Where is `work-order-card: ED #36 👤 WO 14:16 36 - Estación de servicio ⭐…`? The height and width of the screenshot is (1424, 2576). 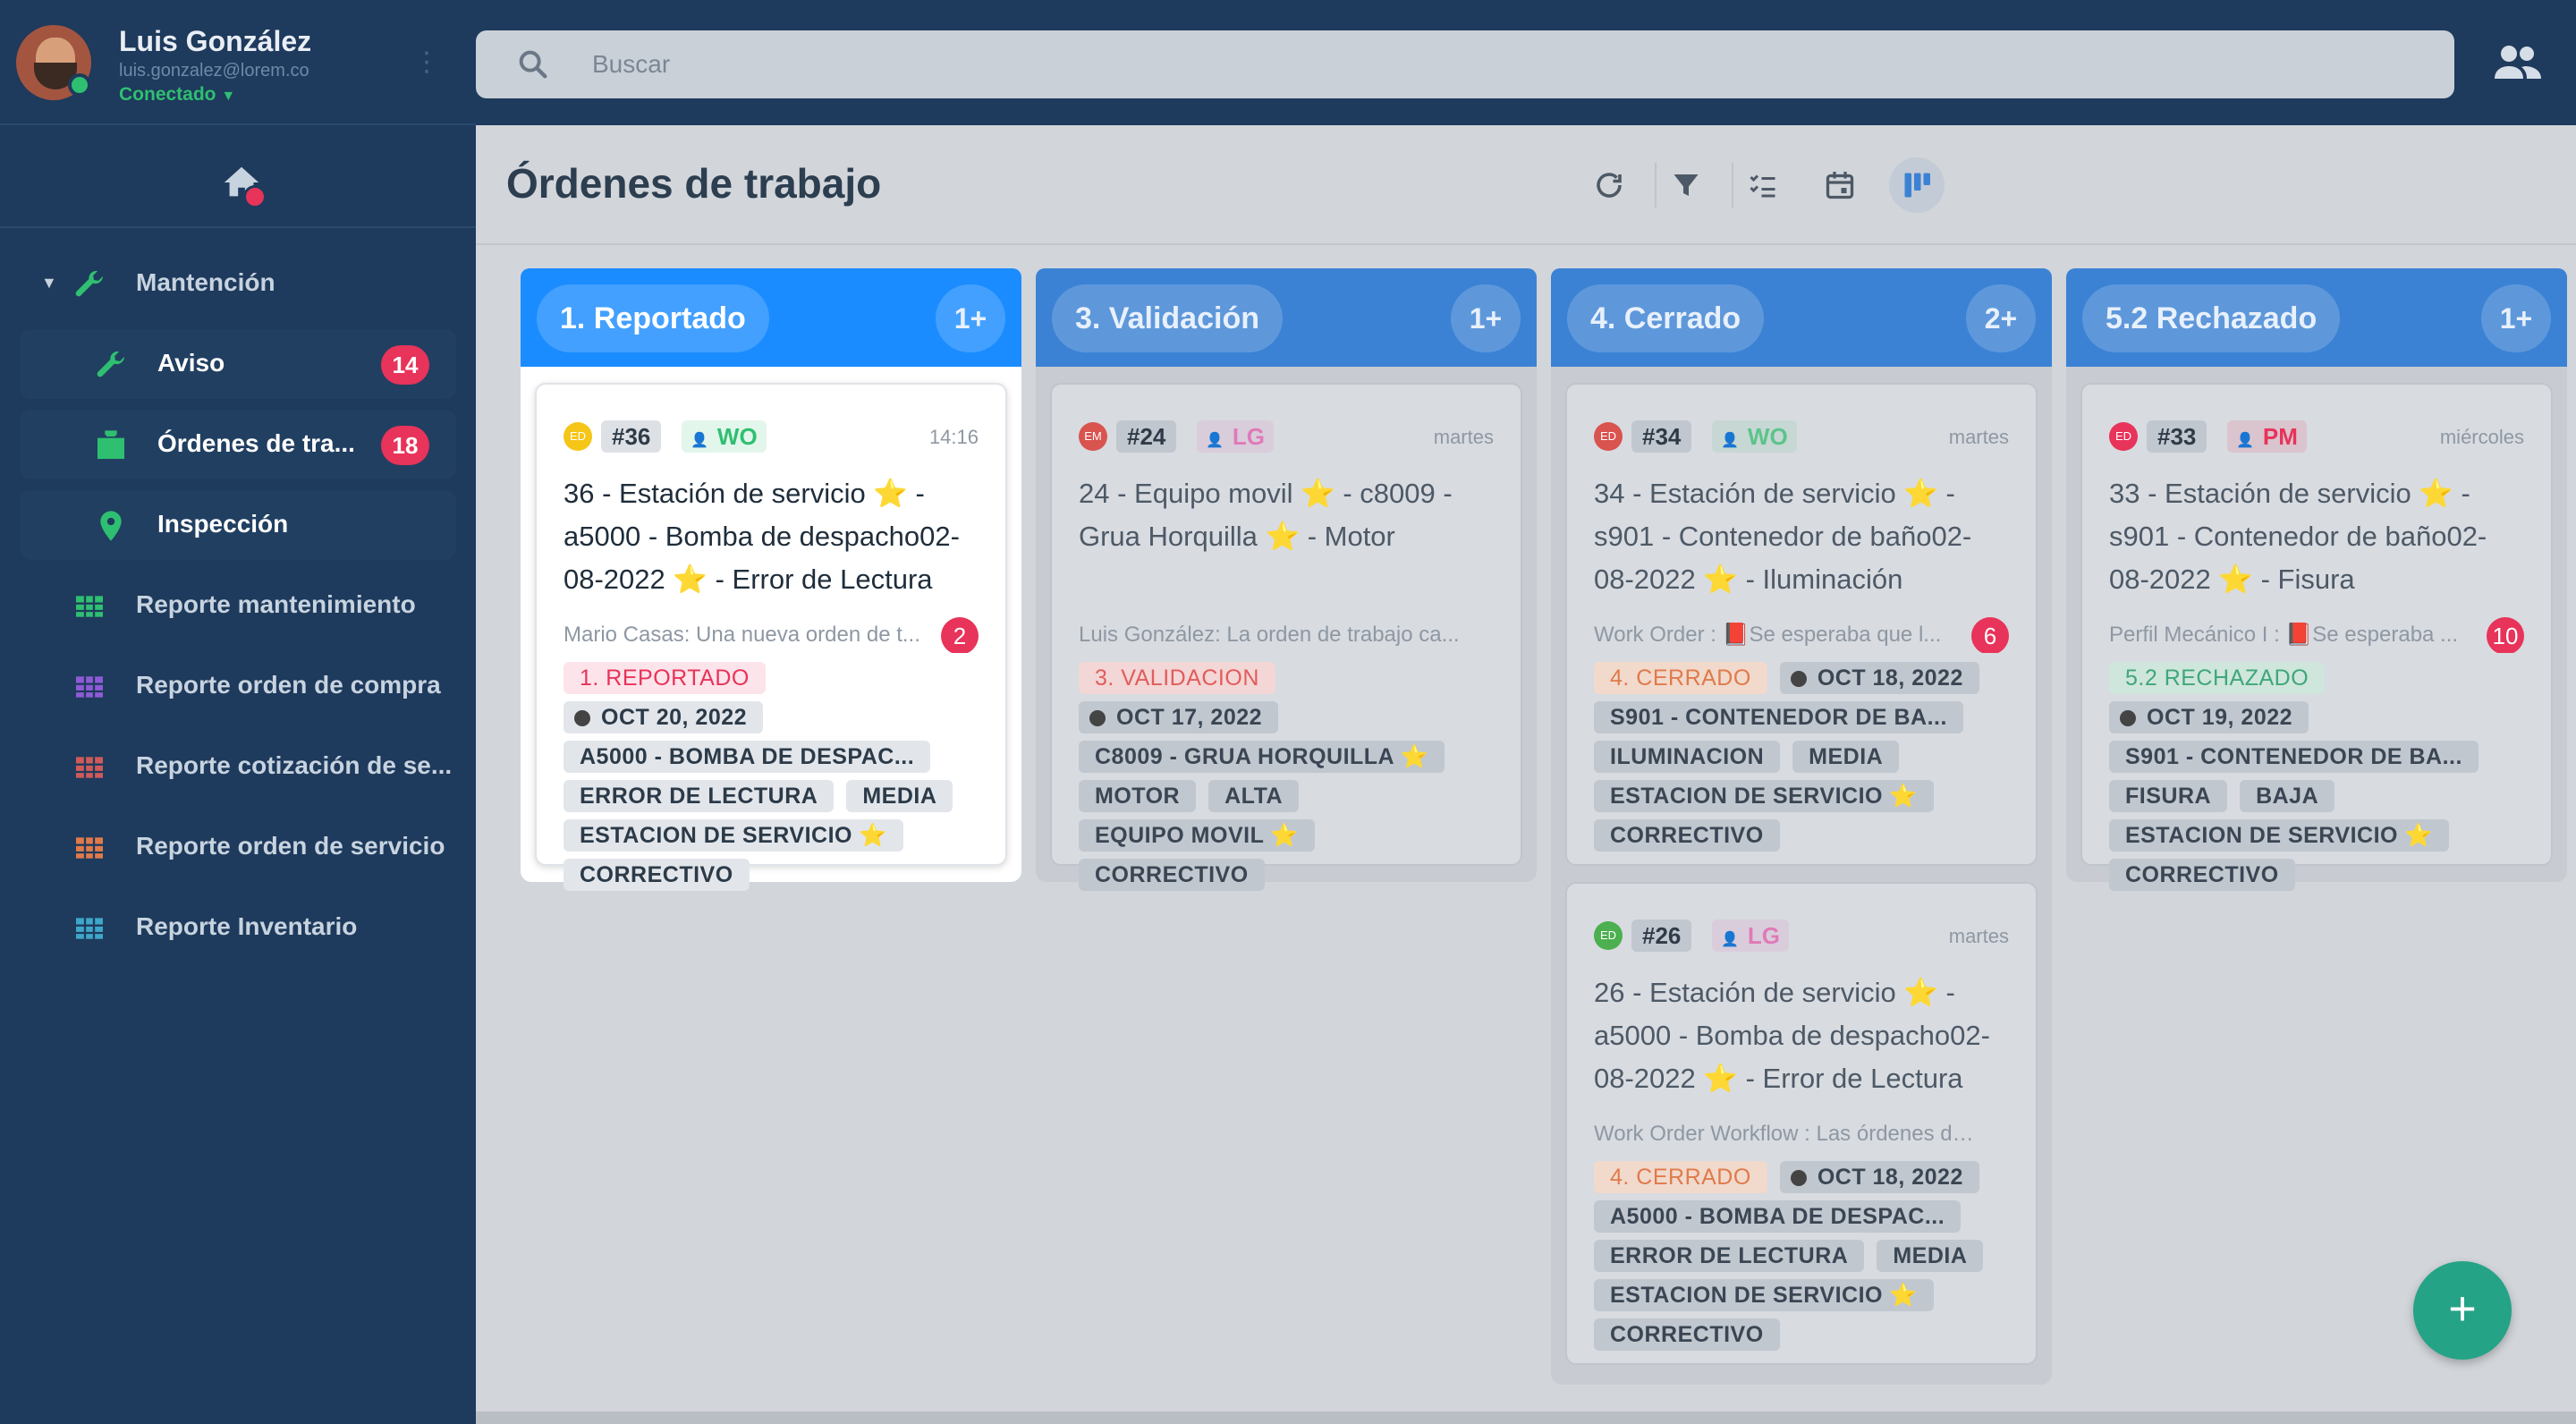
work-order-card: ED #36 👤 WO 14:16 36 - Estación de servicio ⭐… is located at coordinates (771, 637).